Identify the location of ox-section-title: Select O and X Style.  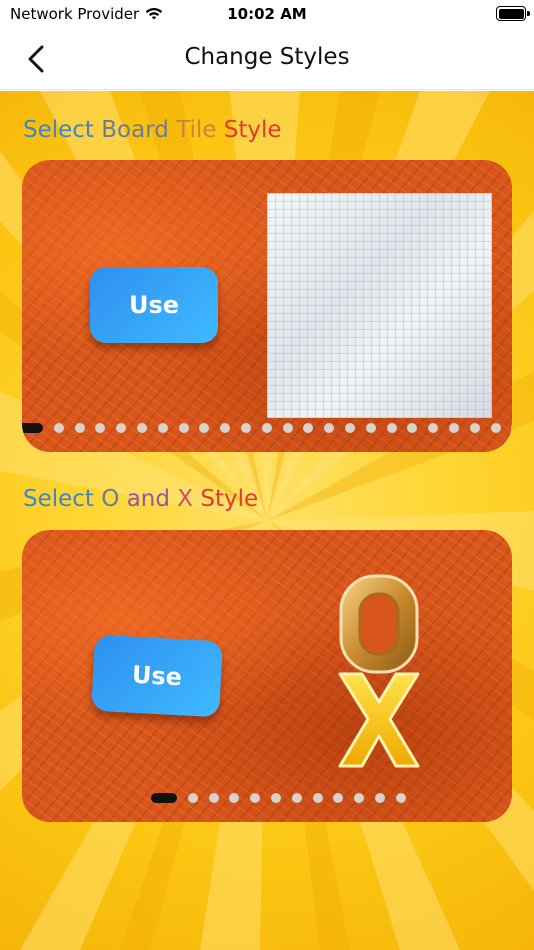
(141, 499).